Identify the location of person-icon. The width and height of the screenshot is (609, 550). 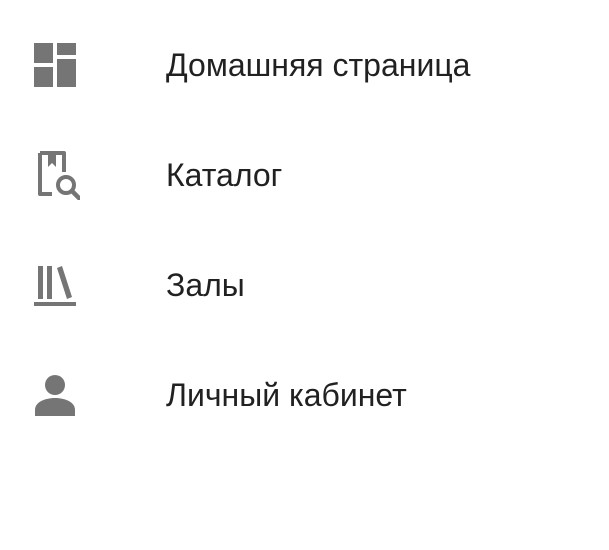
(55, 395).